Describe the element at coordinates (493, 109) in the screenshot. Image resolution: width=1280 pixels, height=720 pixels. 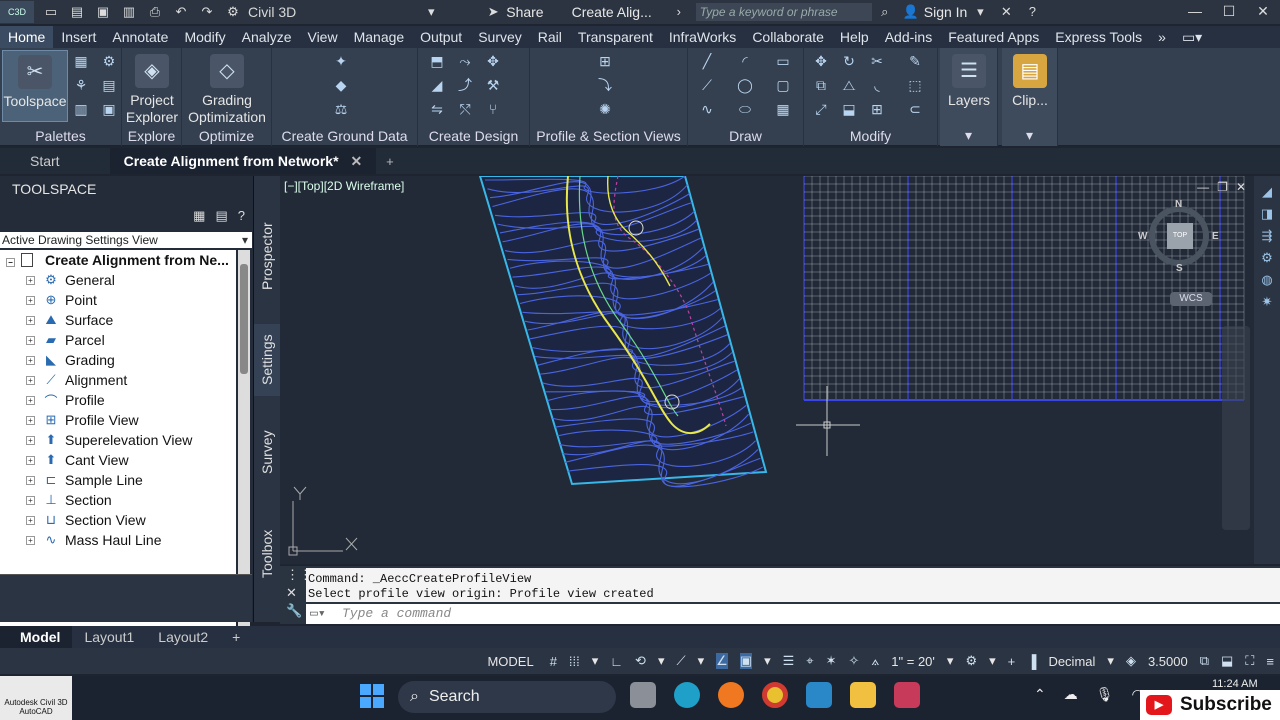
I see `pressure-network-icon: ⑂` at that location.